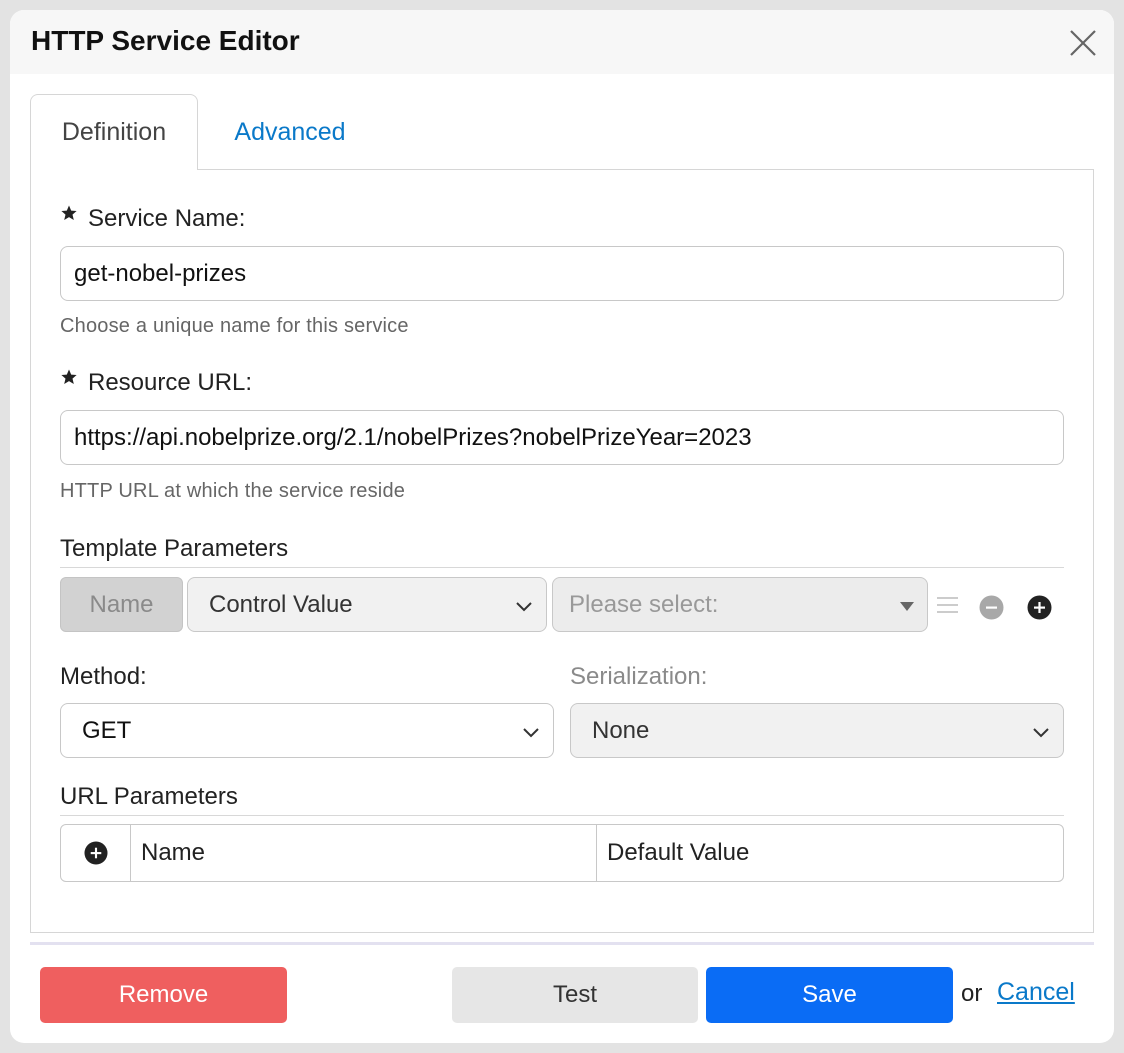 The width and height of the screenshot is (1124, 1053). Describe the element at coordinates (1039, 607) in the screenshot. I see `add-parameter-icon` at that location.